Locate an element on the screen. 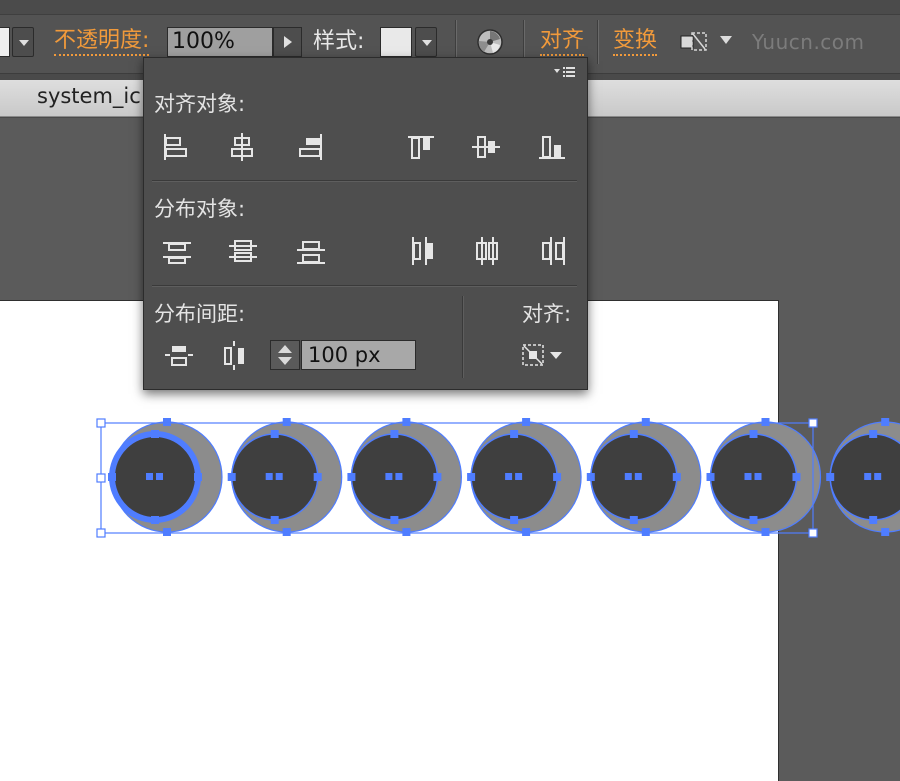 This screenshot has height=781, width=900. align-objects-title: 对齐对象: is located at coordinates (200, 104).